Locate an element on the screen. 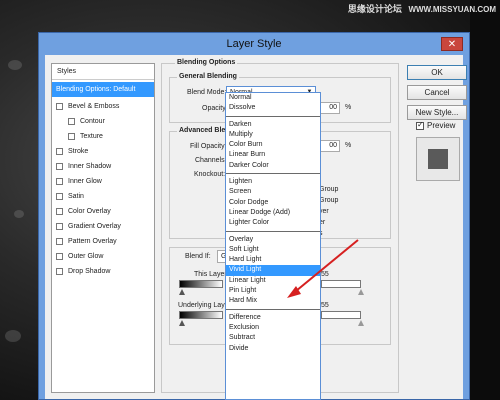 Image resolution: width=500 pixels, height=400 pixels. annotation-arrow is located at coordinates (323, 268).